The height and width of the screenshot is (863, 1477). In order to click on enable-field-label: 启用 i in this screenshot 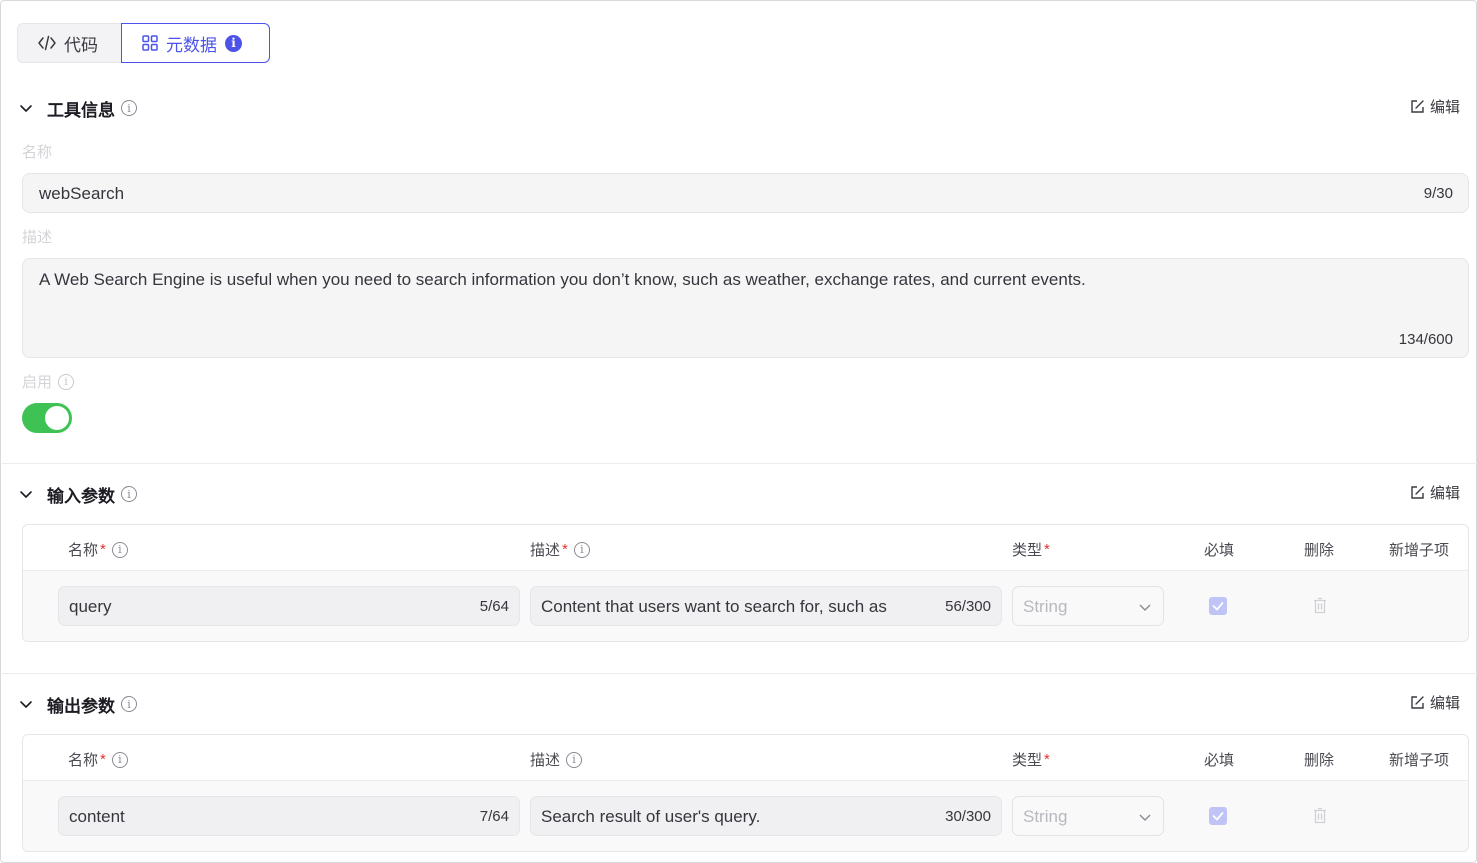, I will do `click(48, 381)`.